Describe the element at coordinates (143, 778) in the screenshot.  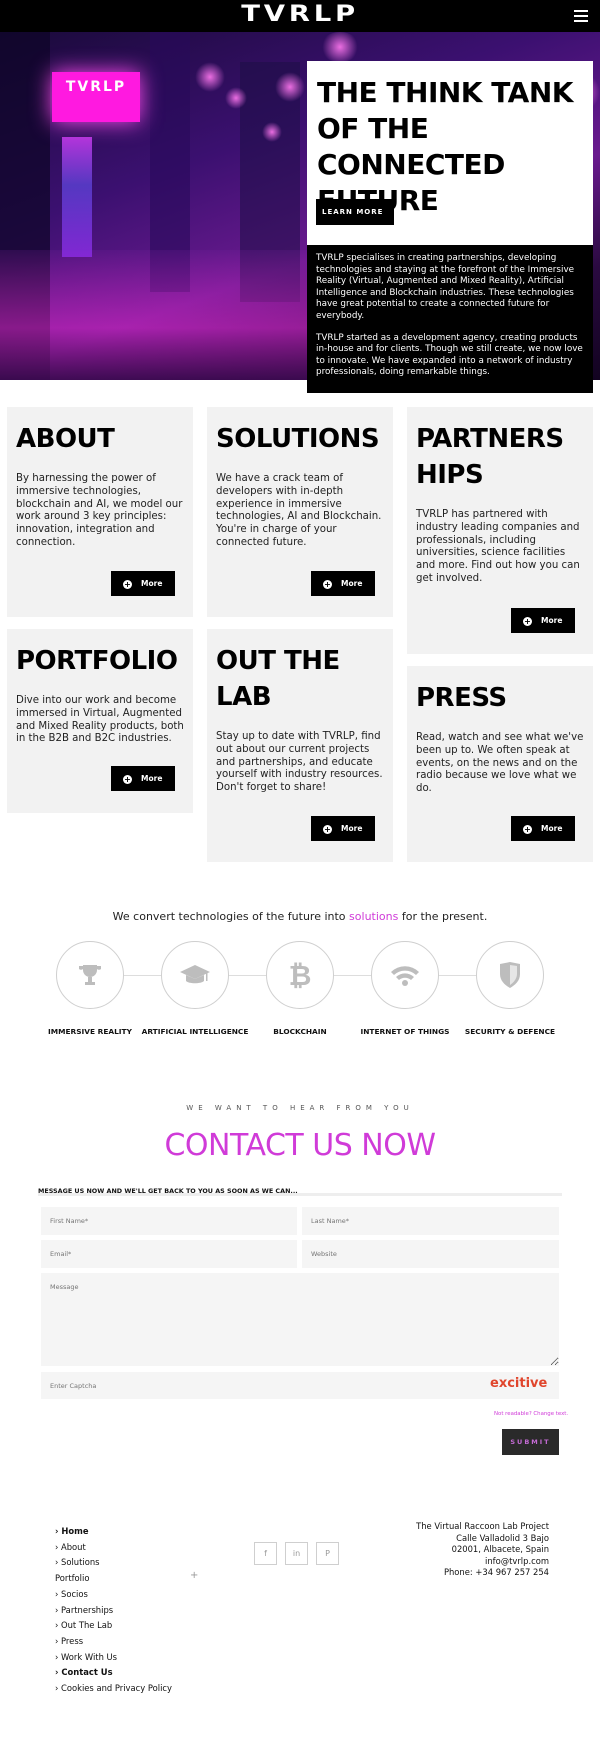
I see `portfolio-more-button: + More` at that location.